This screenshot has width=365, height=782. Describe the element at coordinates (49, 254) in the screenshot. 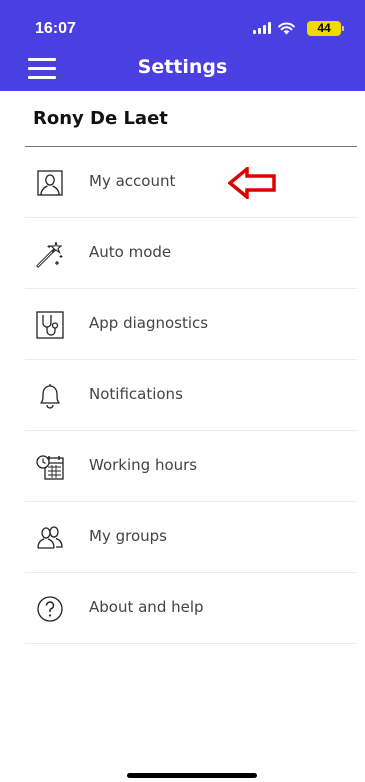

I see `magic-wand-icon` at that location.